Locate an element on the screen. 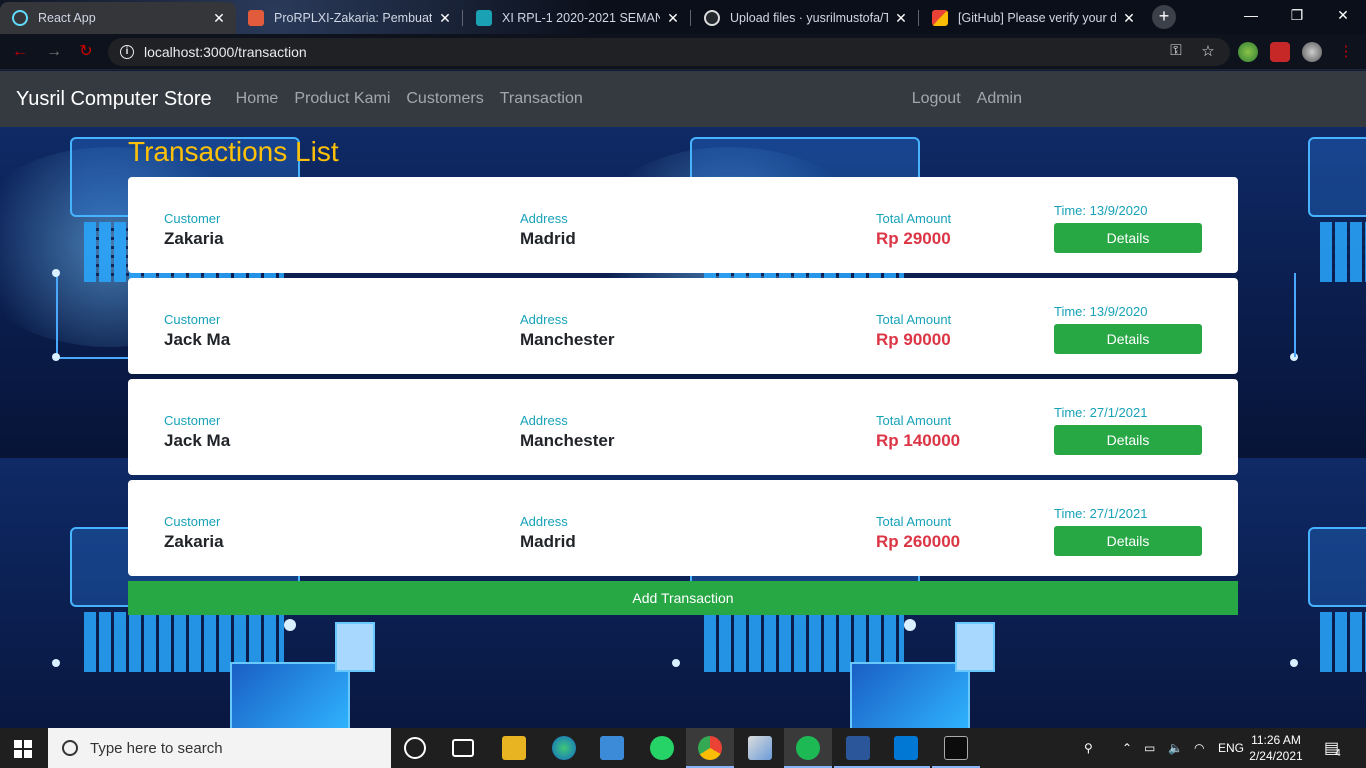 The image size is (1366, 768). search-icon is located at coordinates (70, 748).